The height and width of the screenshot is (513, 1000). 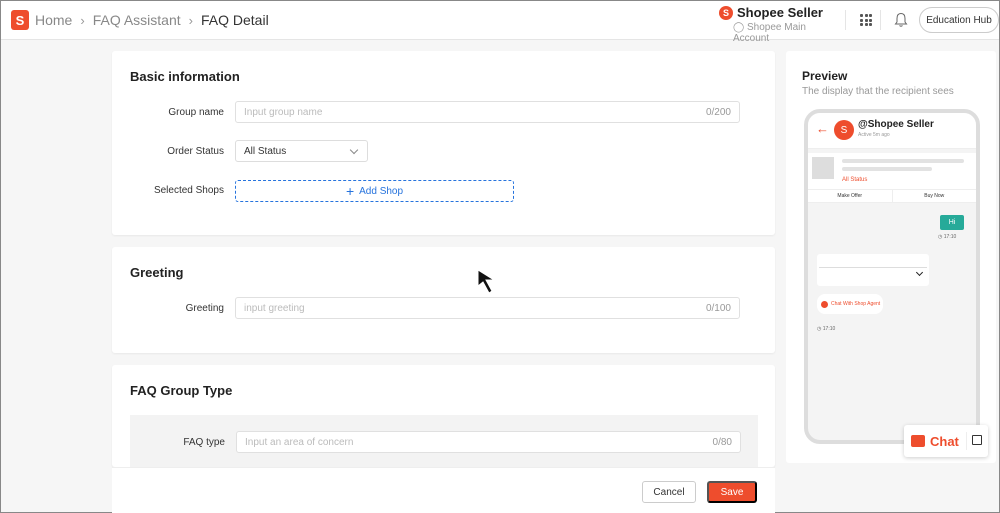 What do you see at coordinates (718, 308) in the screenshot?
I see `greeting-counter: 0/100` at bounding box center [718, 308].